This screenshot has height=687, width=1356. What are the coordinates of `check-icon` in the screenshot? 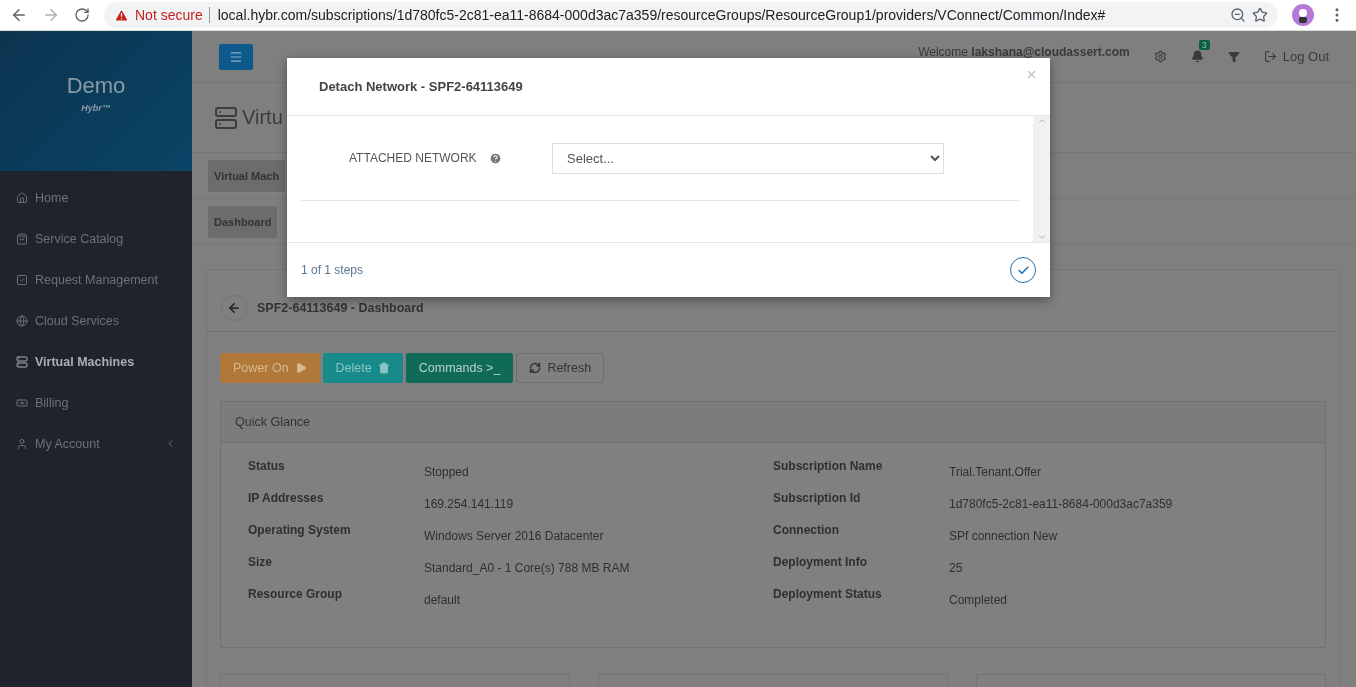 It's located at (1023, 270).